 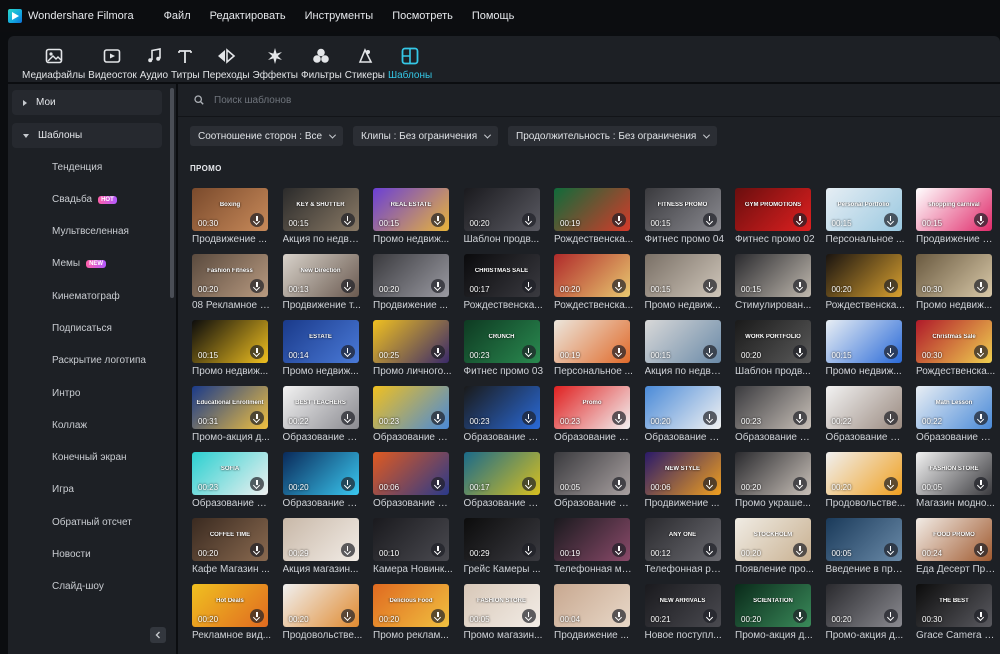 What do you see at coordinates (226, 58) in the screenshot?
I see `tool-transitions: Переходы` at bounding box center [226, 58].